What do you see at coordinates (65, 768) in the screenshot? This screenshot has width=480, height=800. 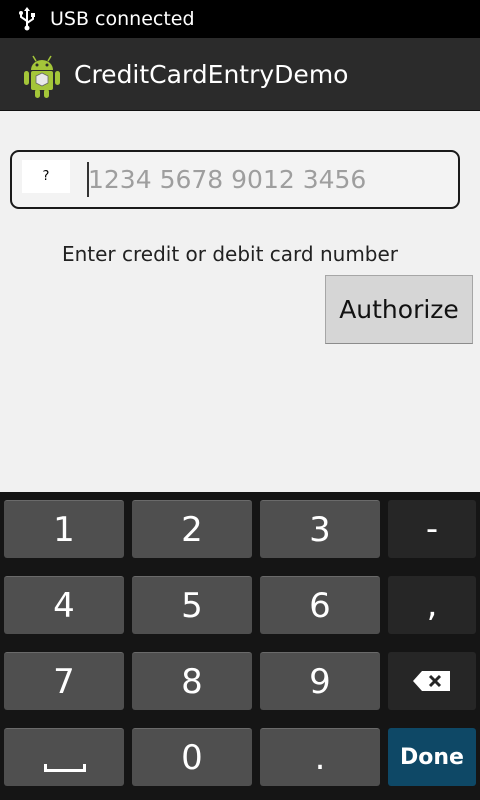 I see `space-icon` at bounding box center [65, 768].